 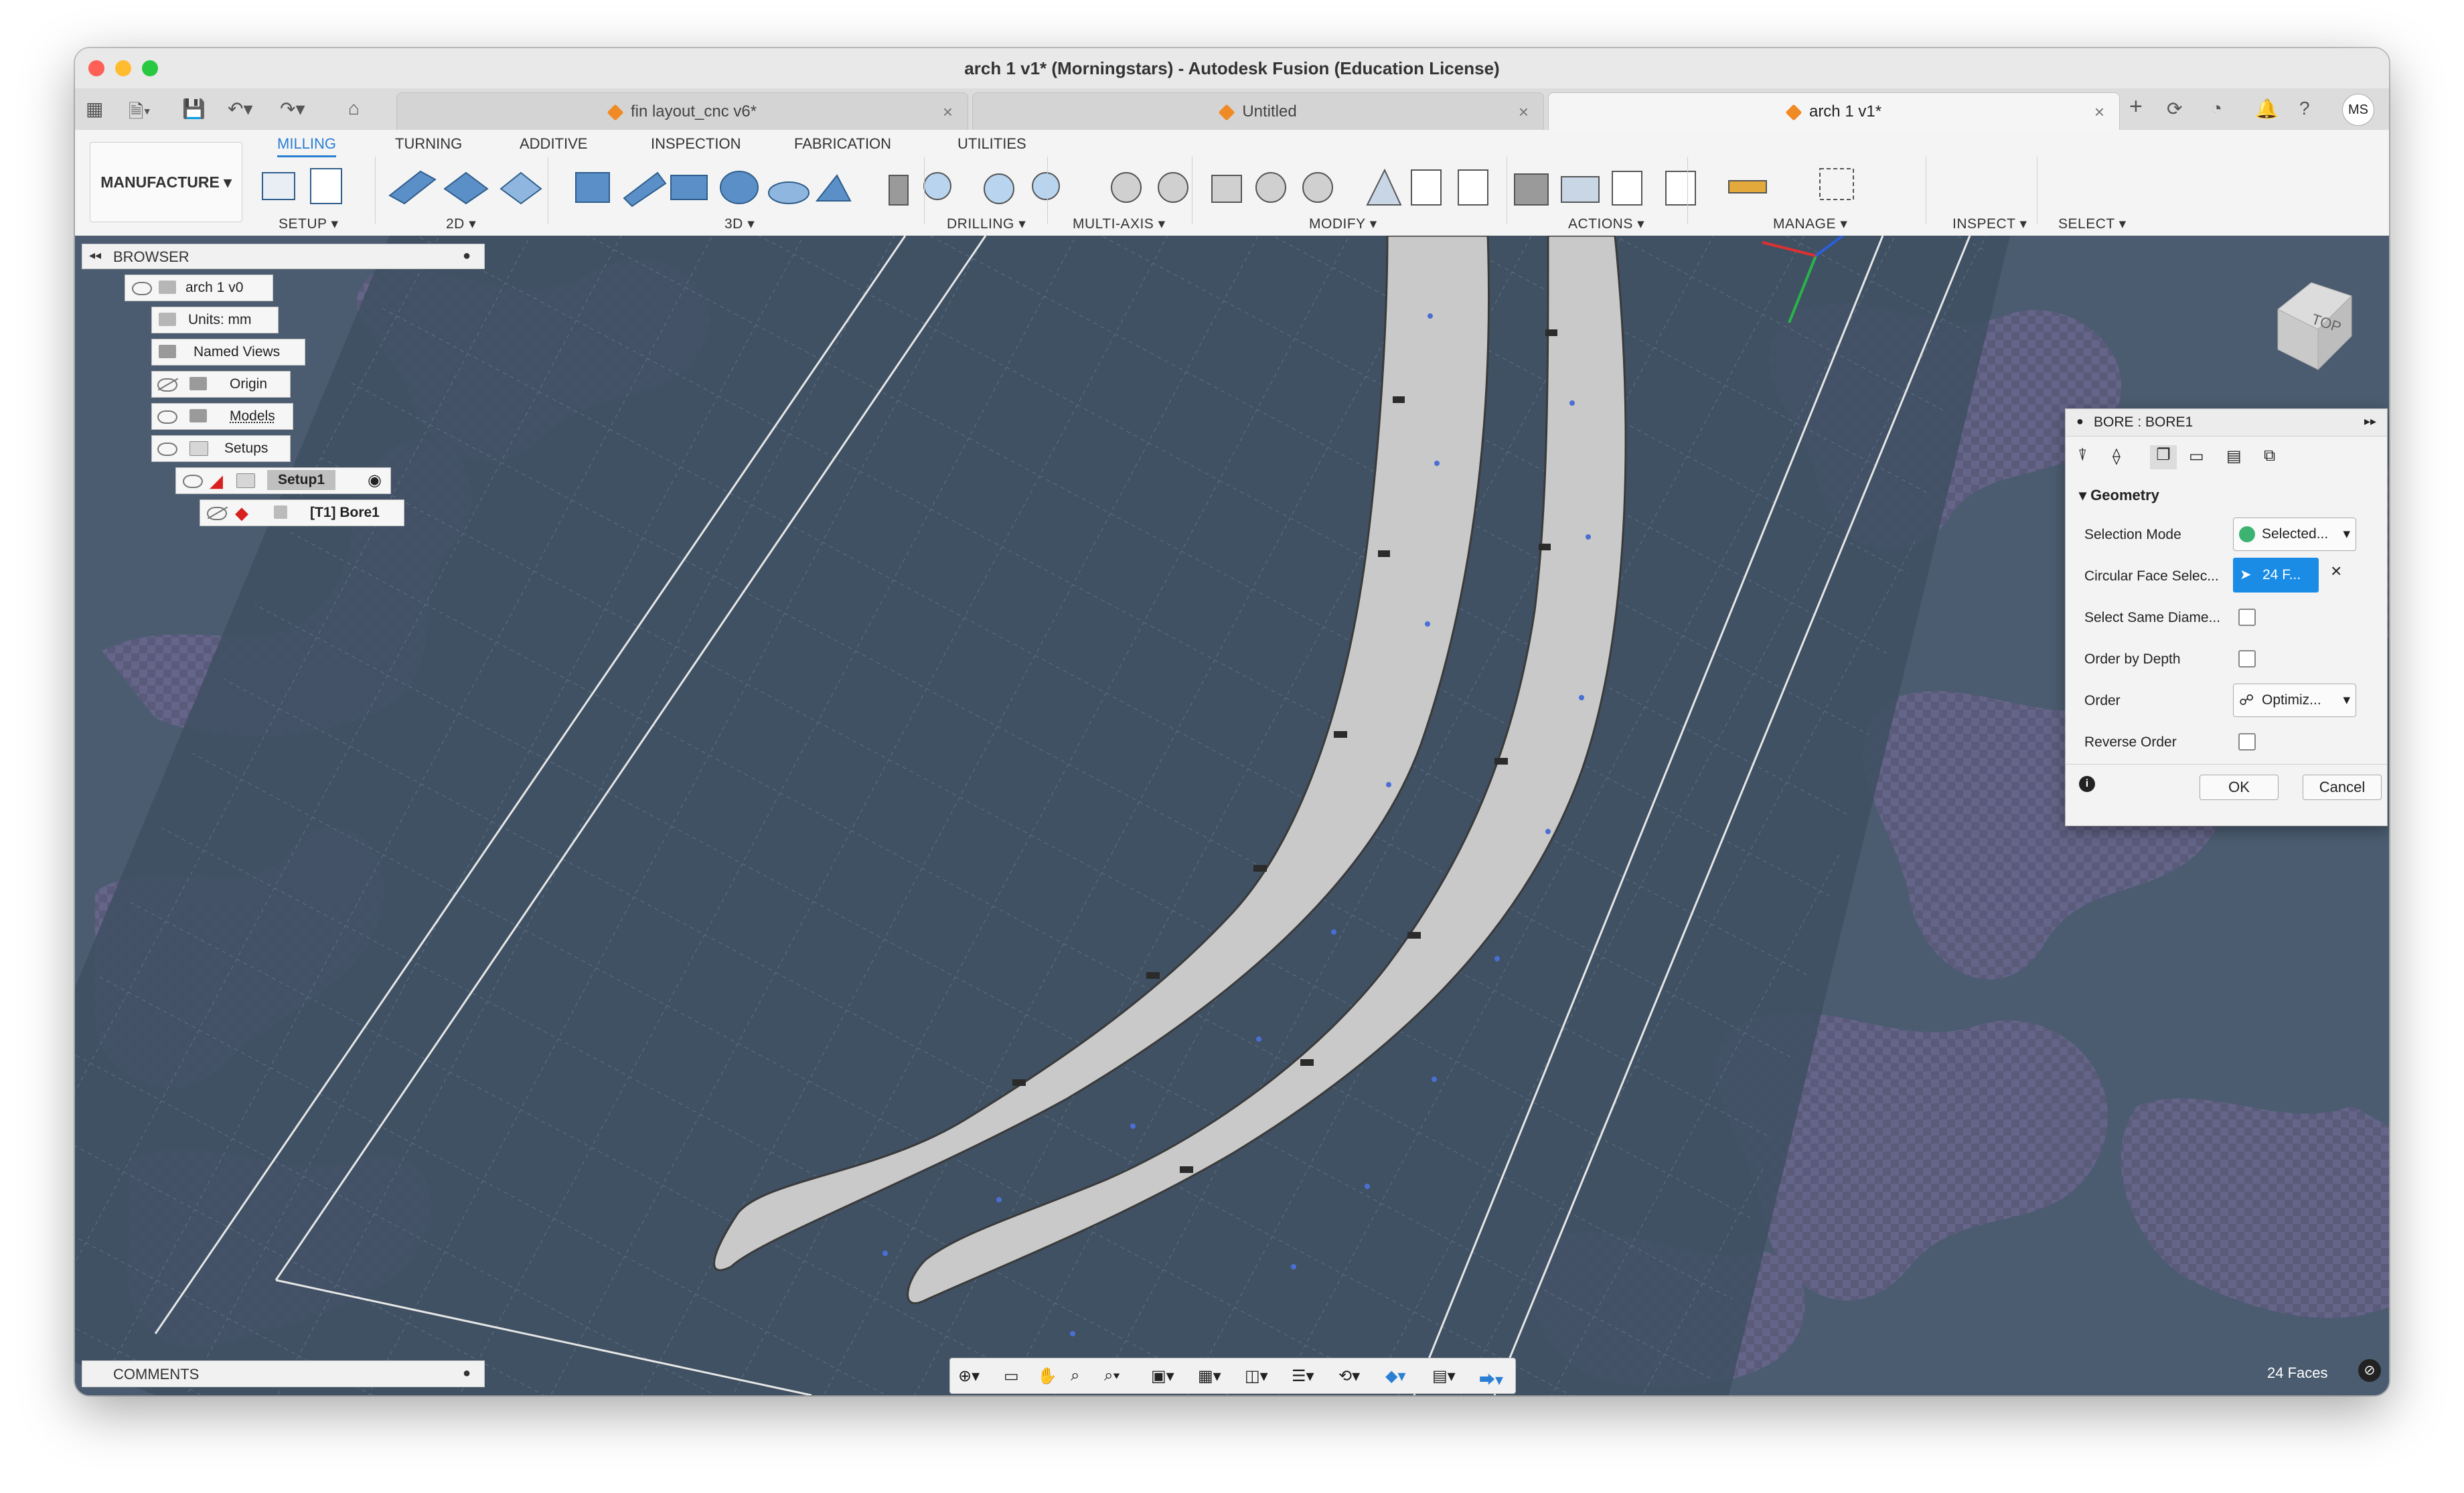 What do you see at coordinates (95, 255) in the screenshot?
I see `collapse-icon: ◂◂` at bounding box center [95, 255].